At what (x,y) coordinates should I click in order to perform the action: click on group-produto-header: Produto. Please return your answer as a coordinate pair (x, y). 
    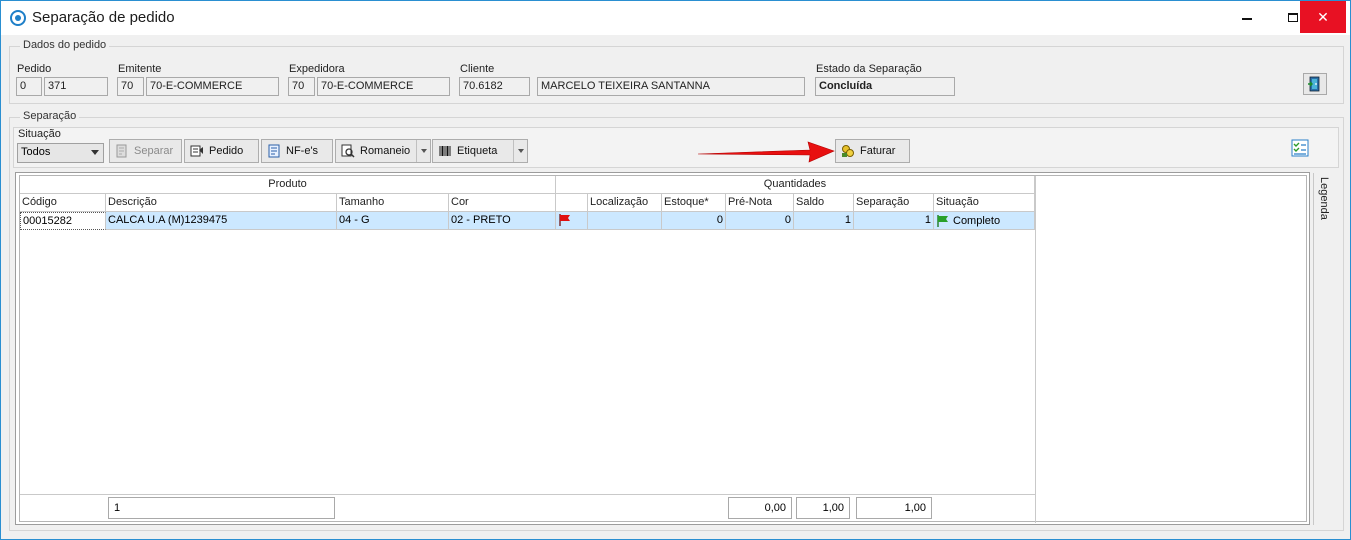
    Looking at the image, I should click on (288, 185).